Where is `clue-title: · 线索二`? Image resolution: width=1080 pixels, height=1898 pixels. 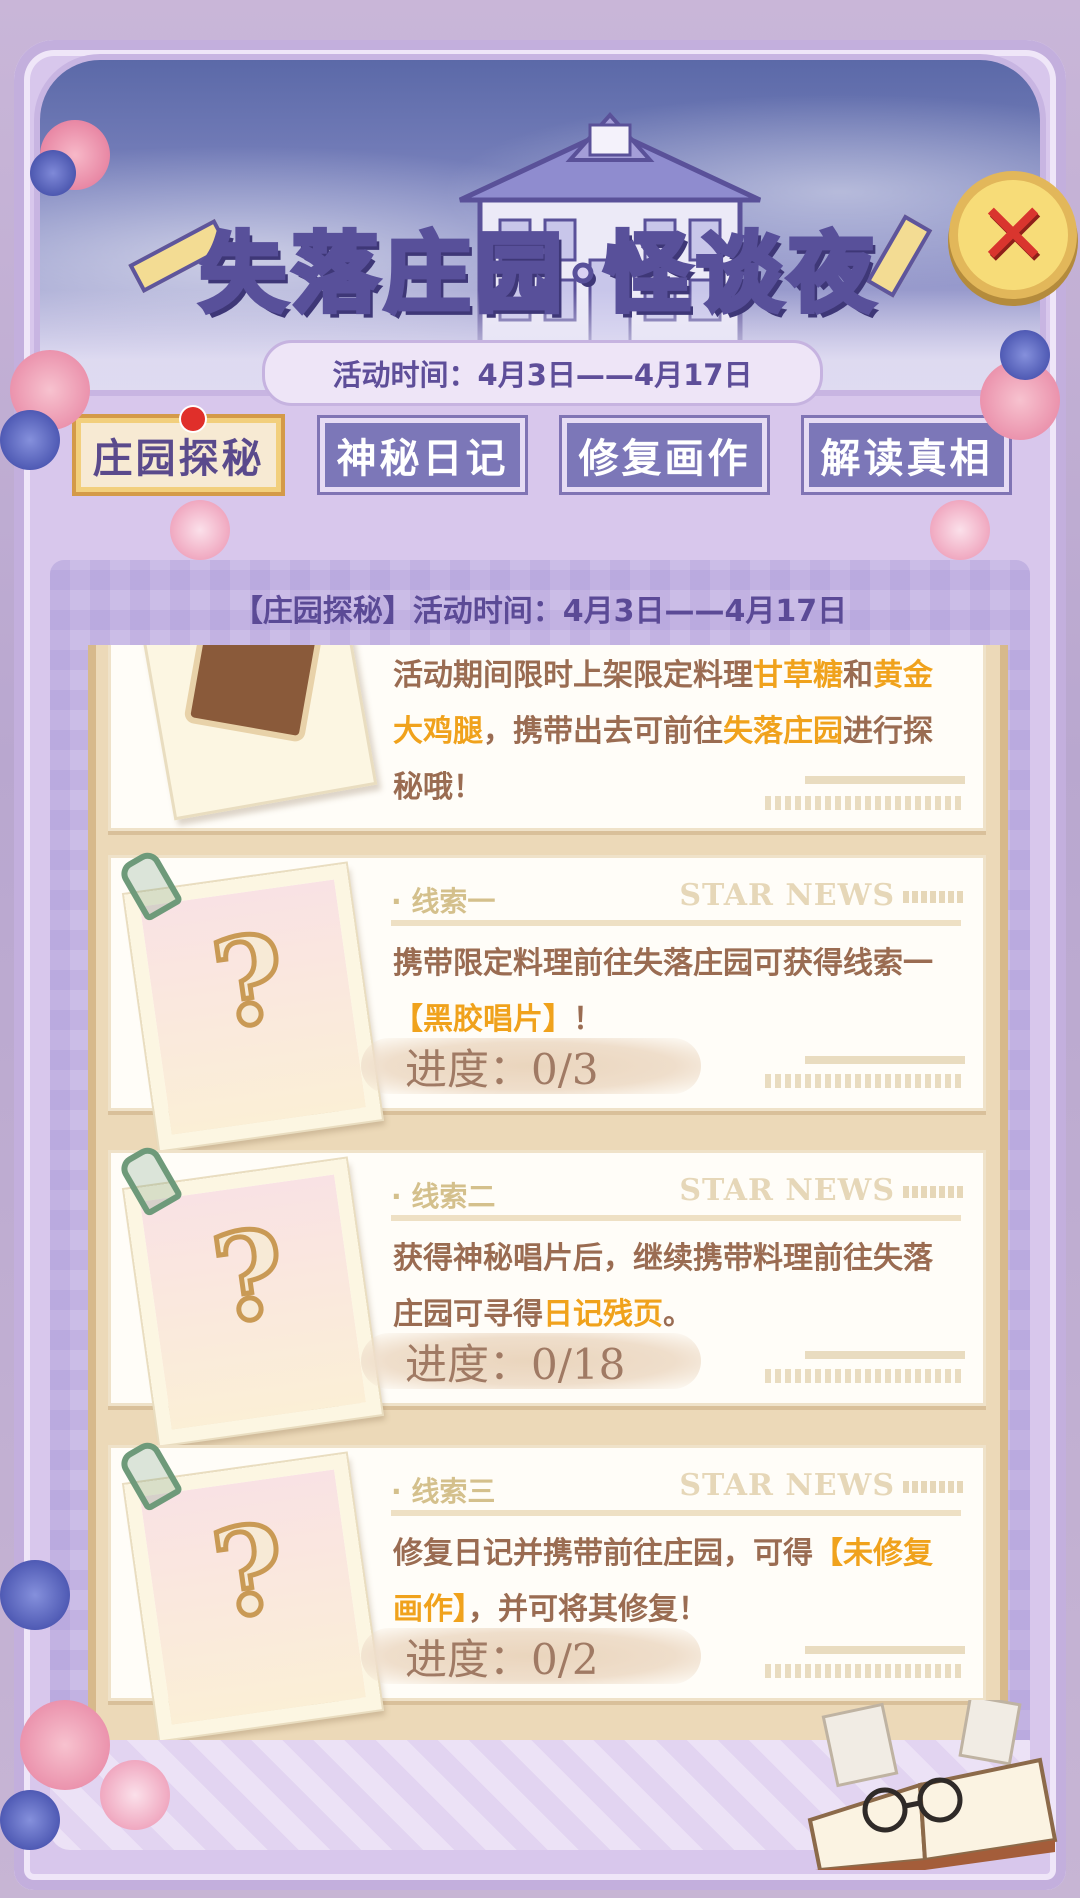 clue-title: · 线索二 is located at coordinates (443, 1196).